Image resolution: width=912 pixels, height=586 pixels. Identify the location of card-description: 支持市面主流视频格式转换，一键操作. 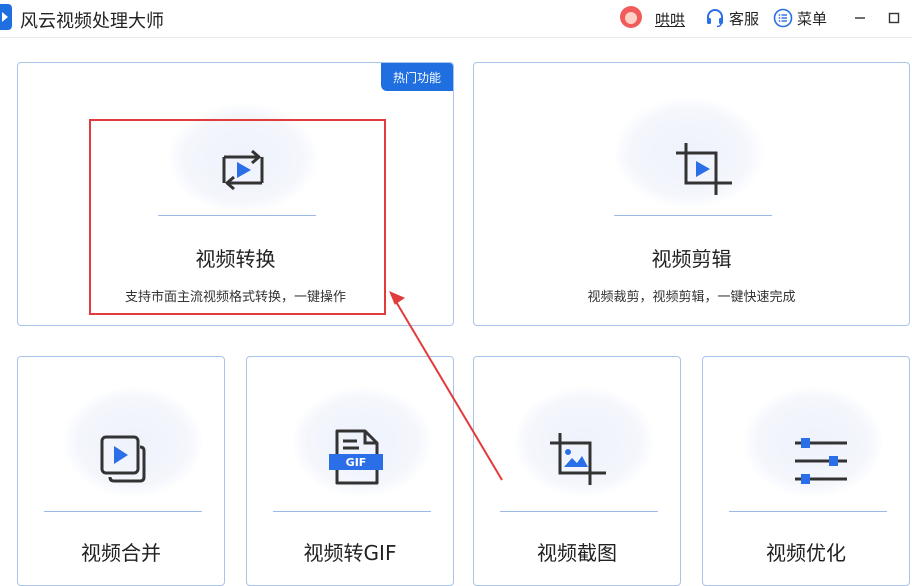
(235, 297).